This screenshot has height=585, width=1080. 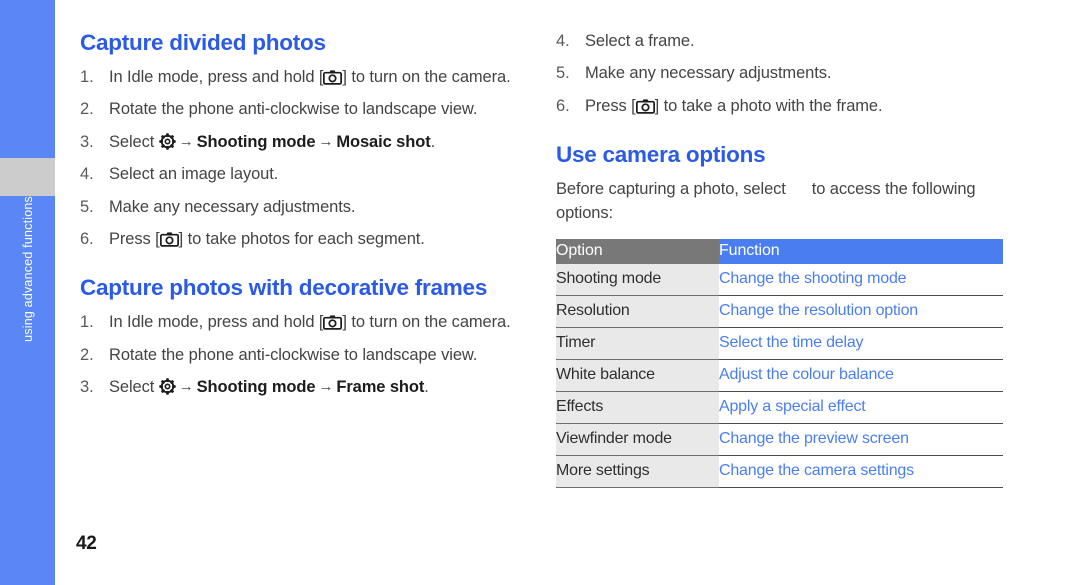 I want to click on table-row: Timer Select the time delay, so click(x=779, y=343).